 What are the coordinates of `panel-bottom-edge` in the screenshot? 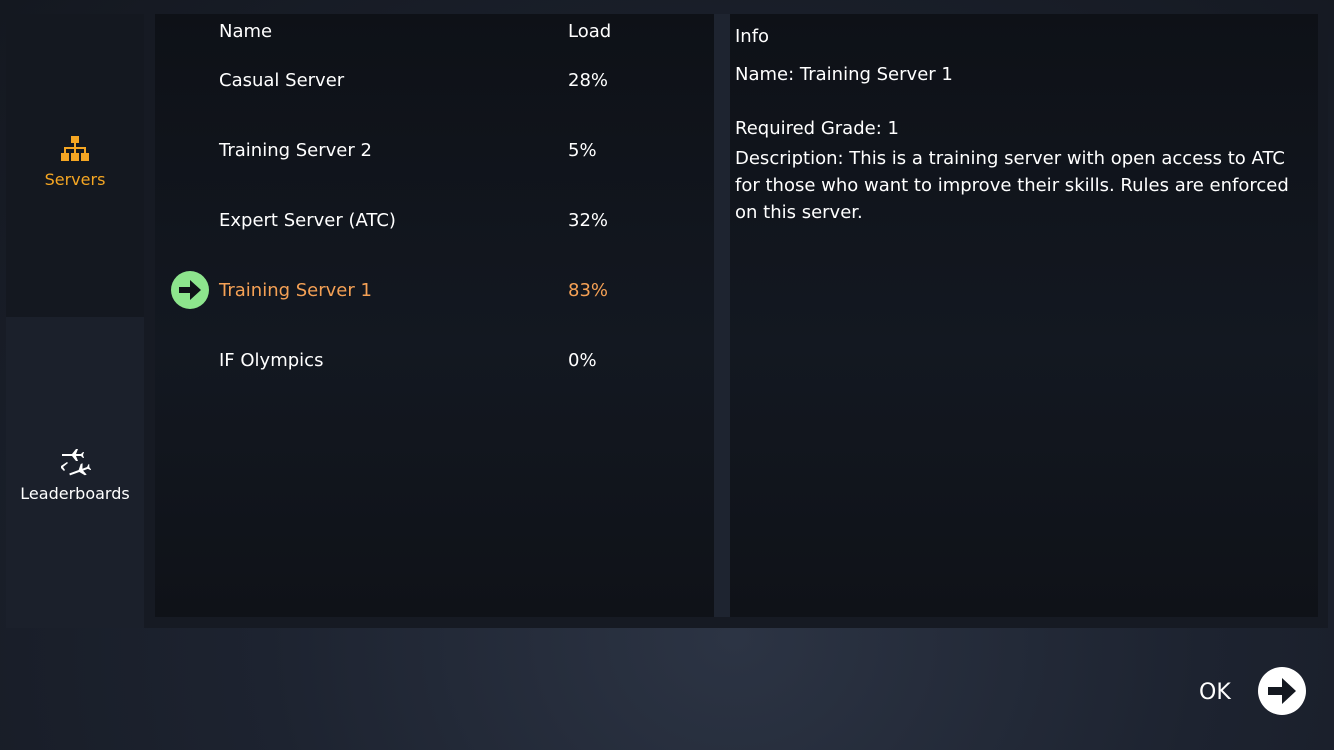 It's located at (741, 622).